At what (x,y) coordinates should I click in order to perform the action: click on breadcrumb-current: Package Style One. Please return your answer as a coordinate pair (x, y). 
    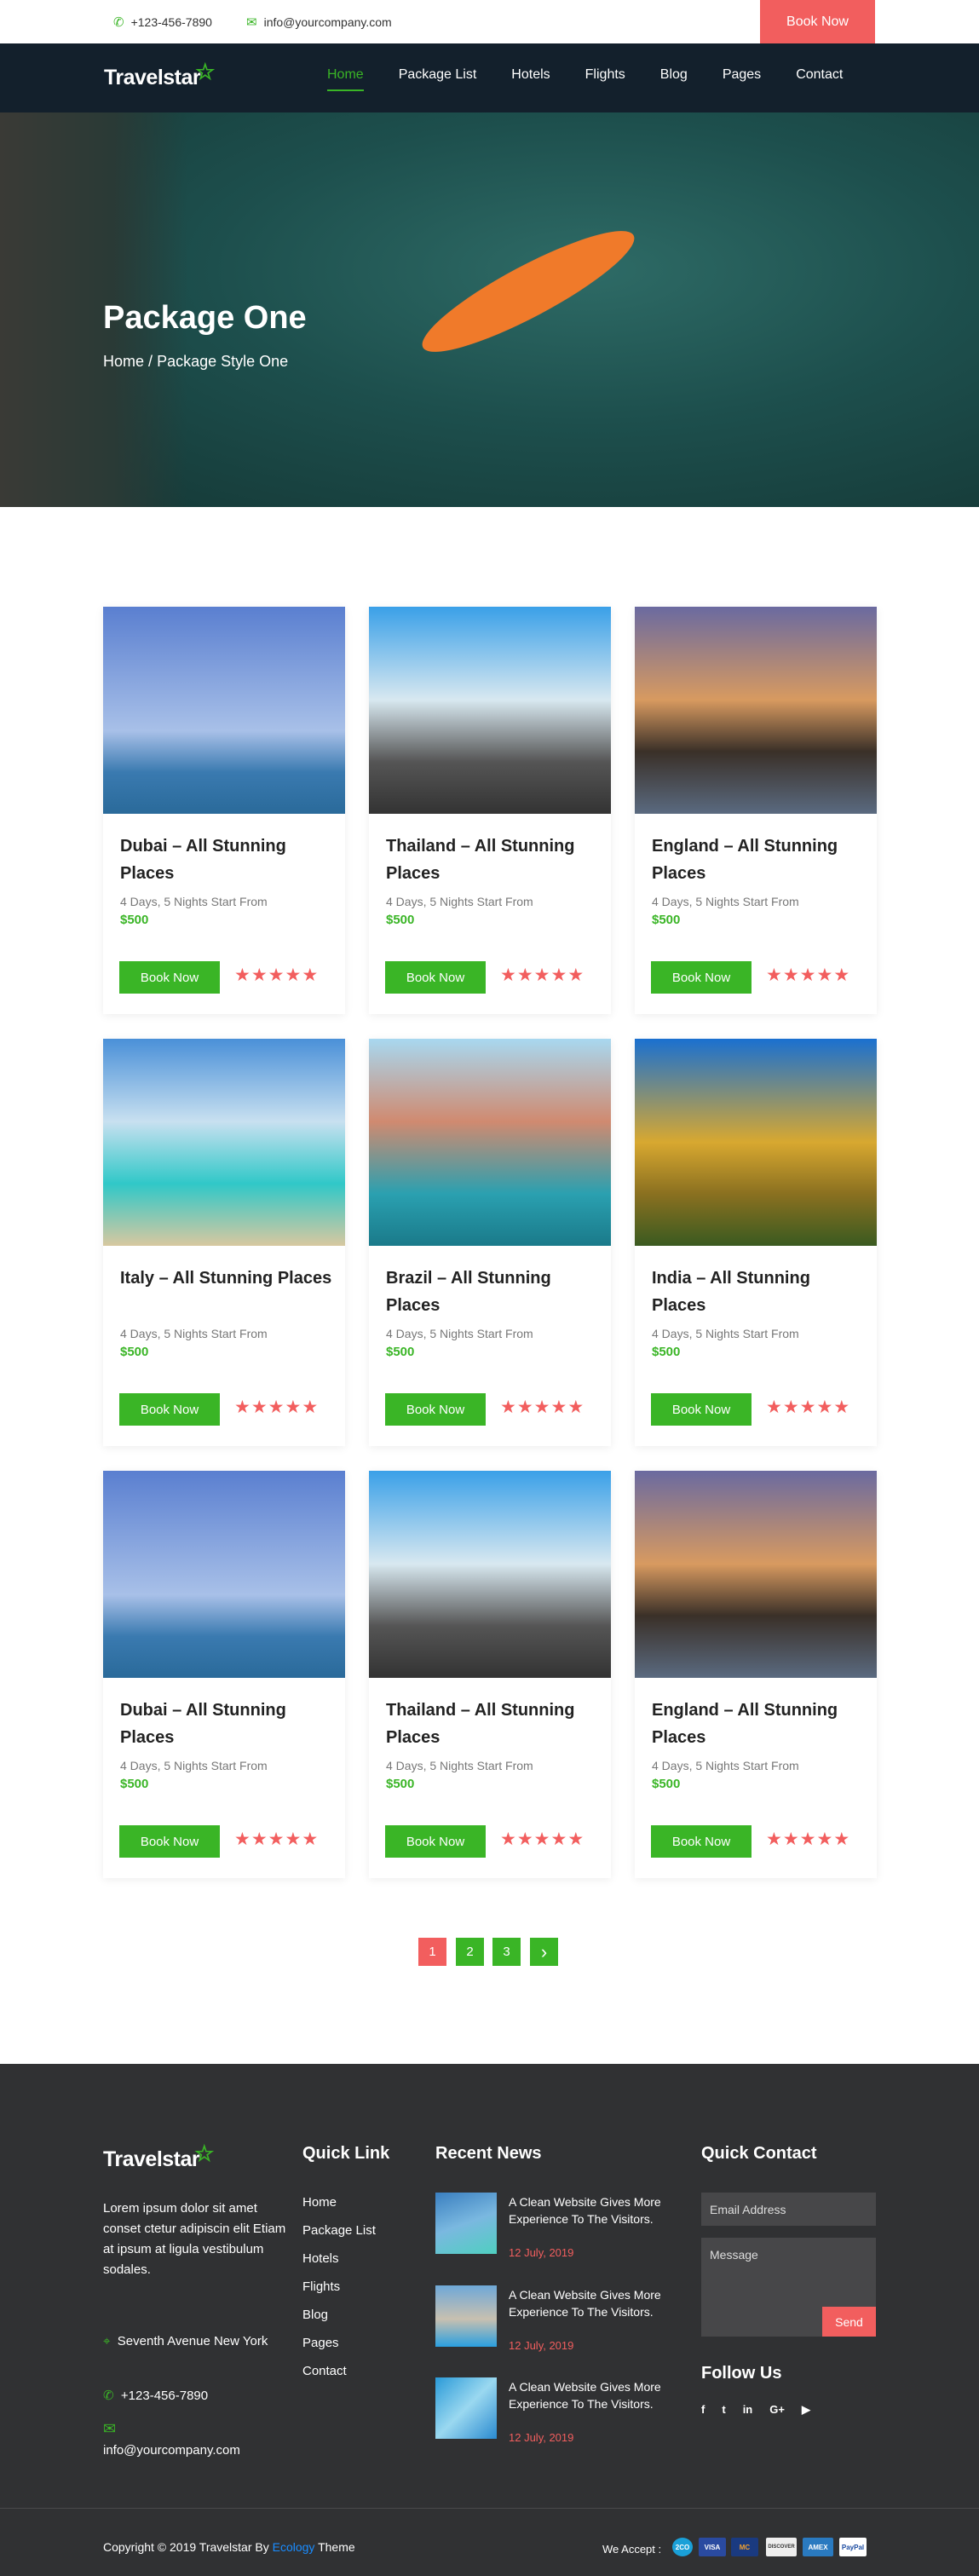
    Looking at the image, I should click on (223, 361).